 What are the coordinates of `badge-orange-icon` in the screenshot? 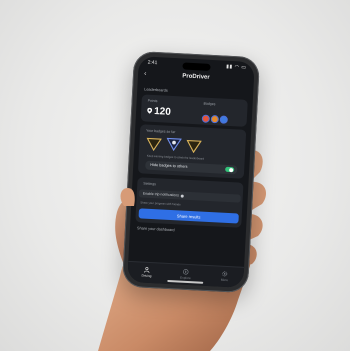 It's located at (215, 119).